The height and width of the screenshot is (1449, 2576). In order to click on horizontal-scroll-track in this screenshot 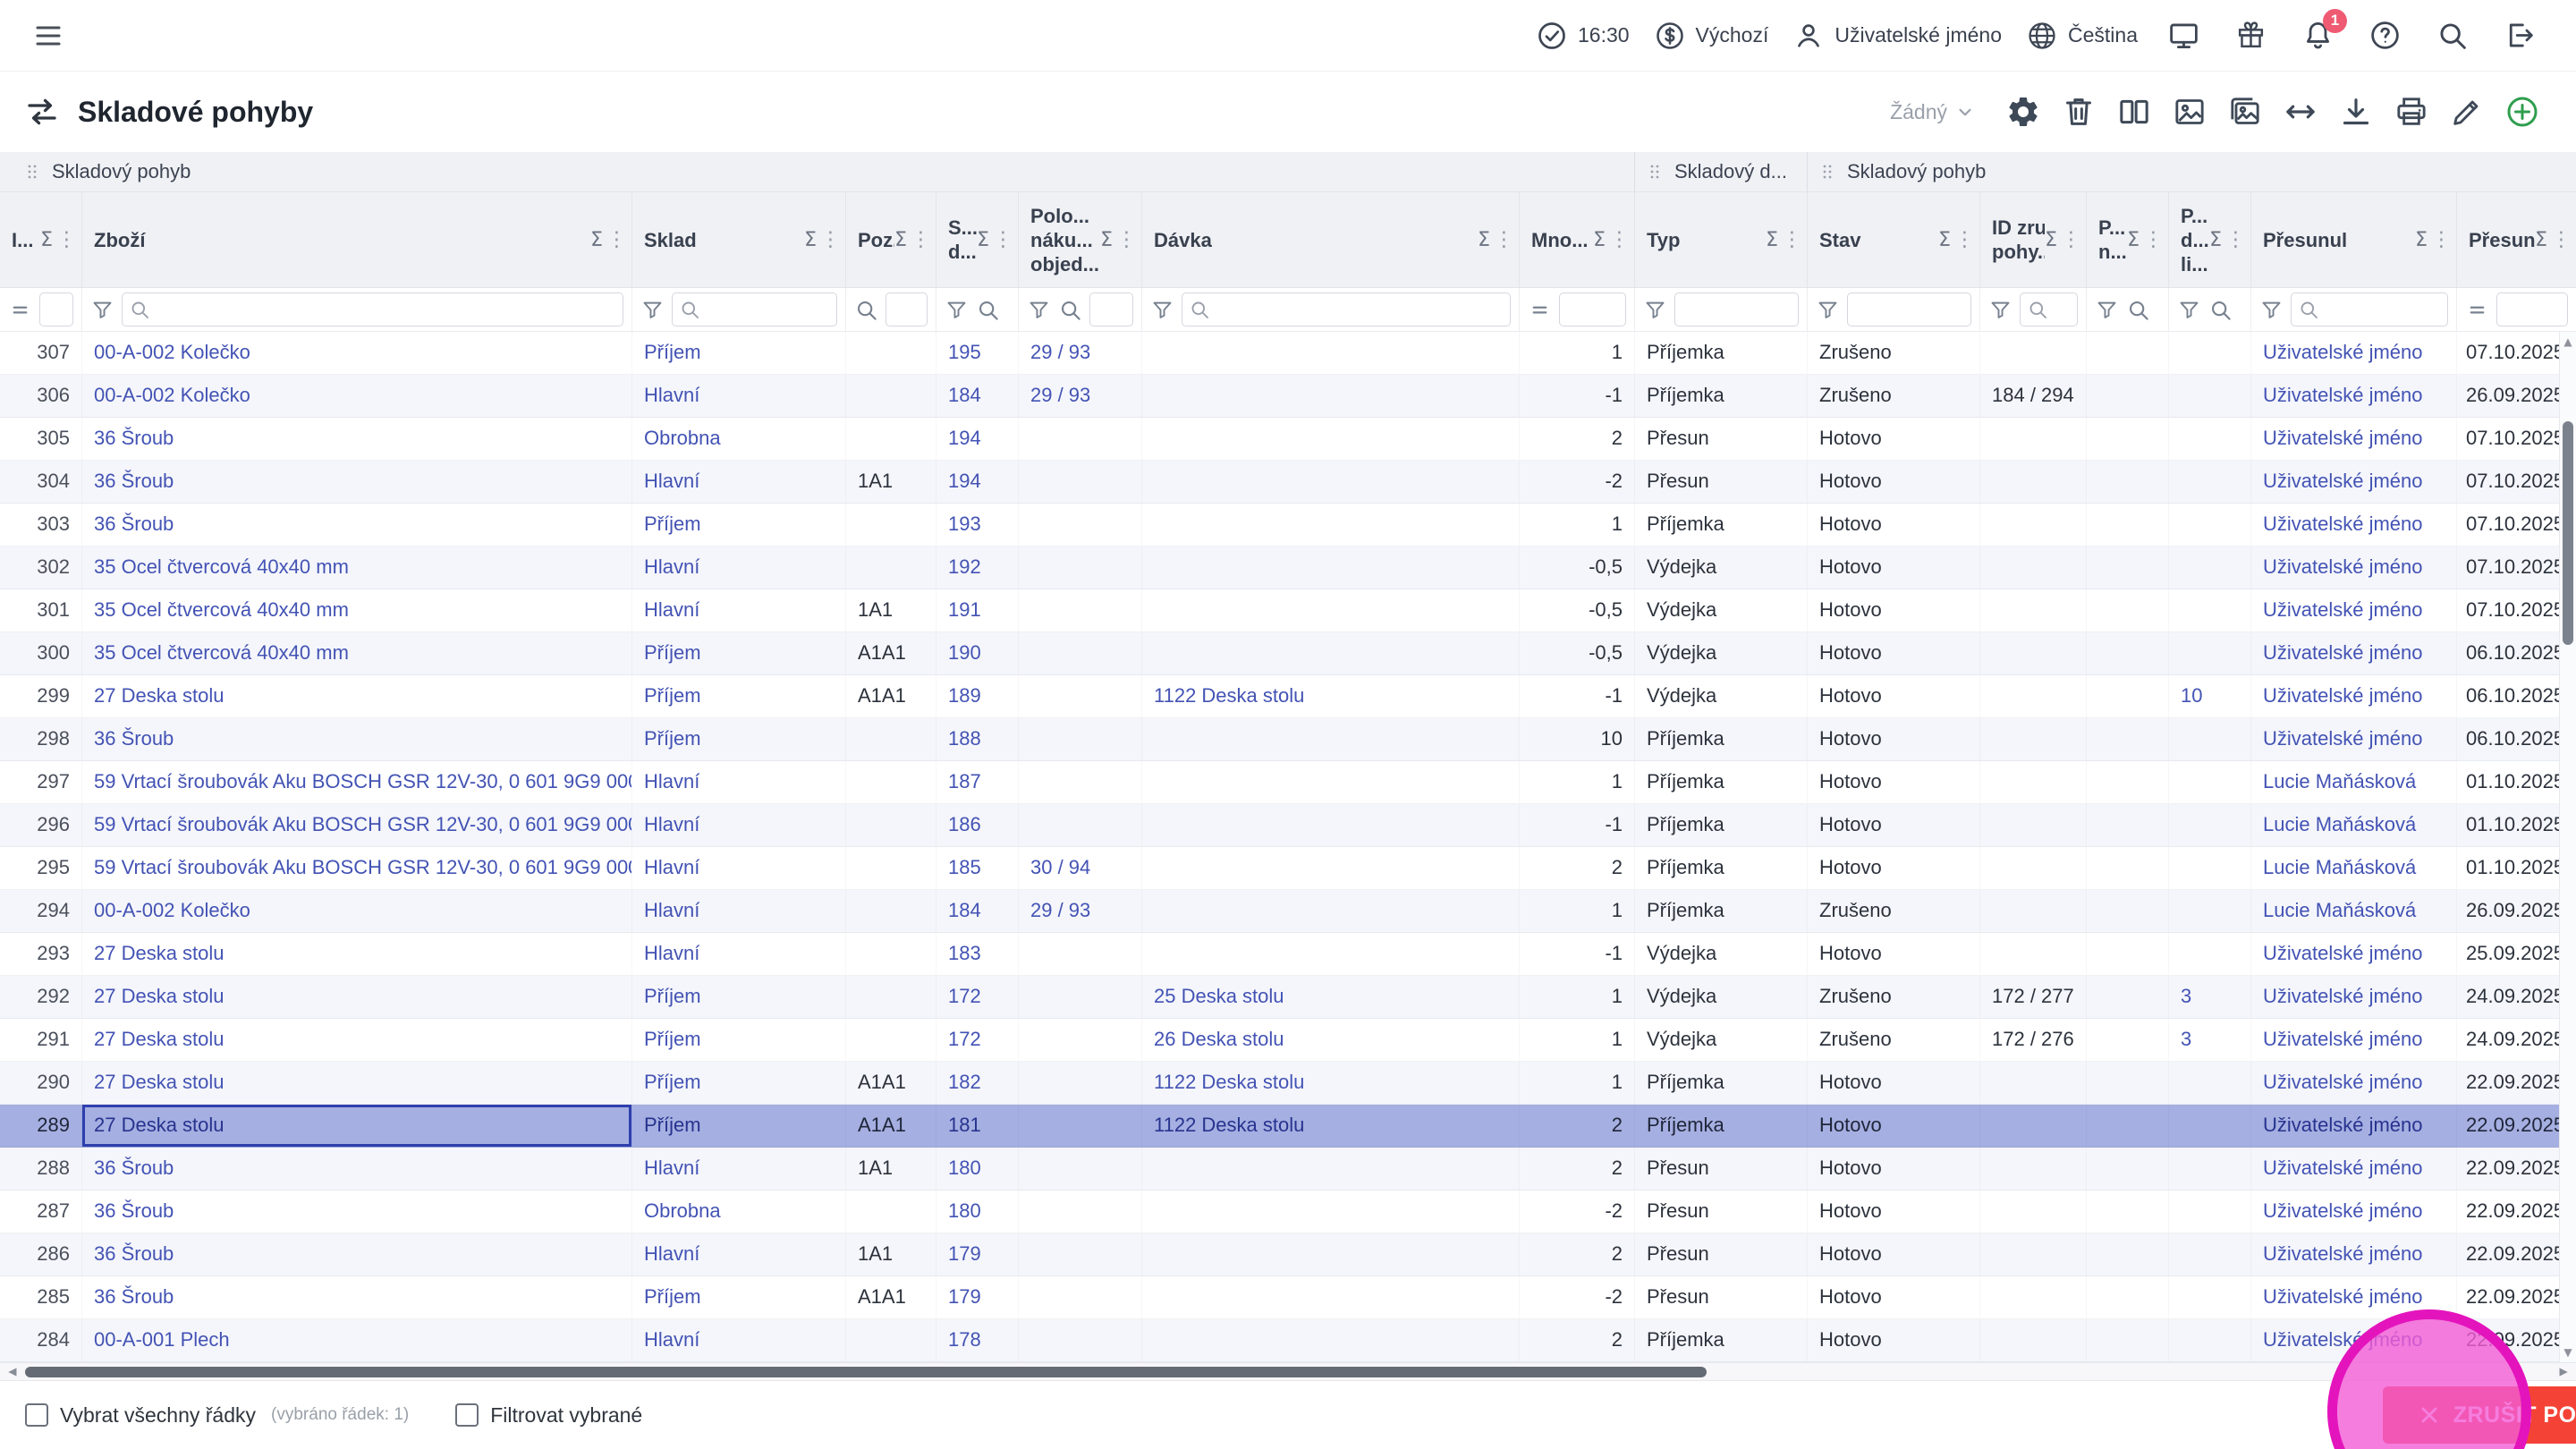, I will do `click(1288, 1371)`.